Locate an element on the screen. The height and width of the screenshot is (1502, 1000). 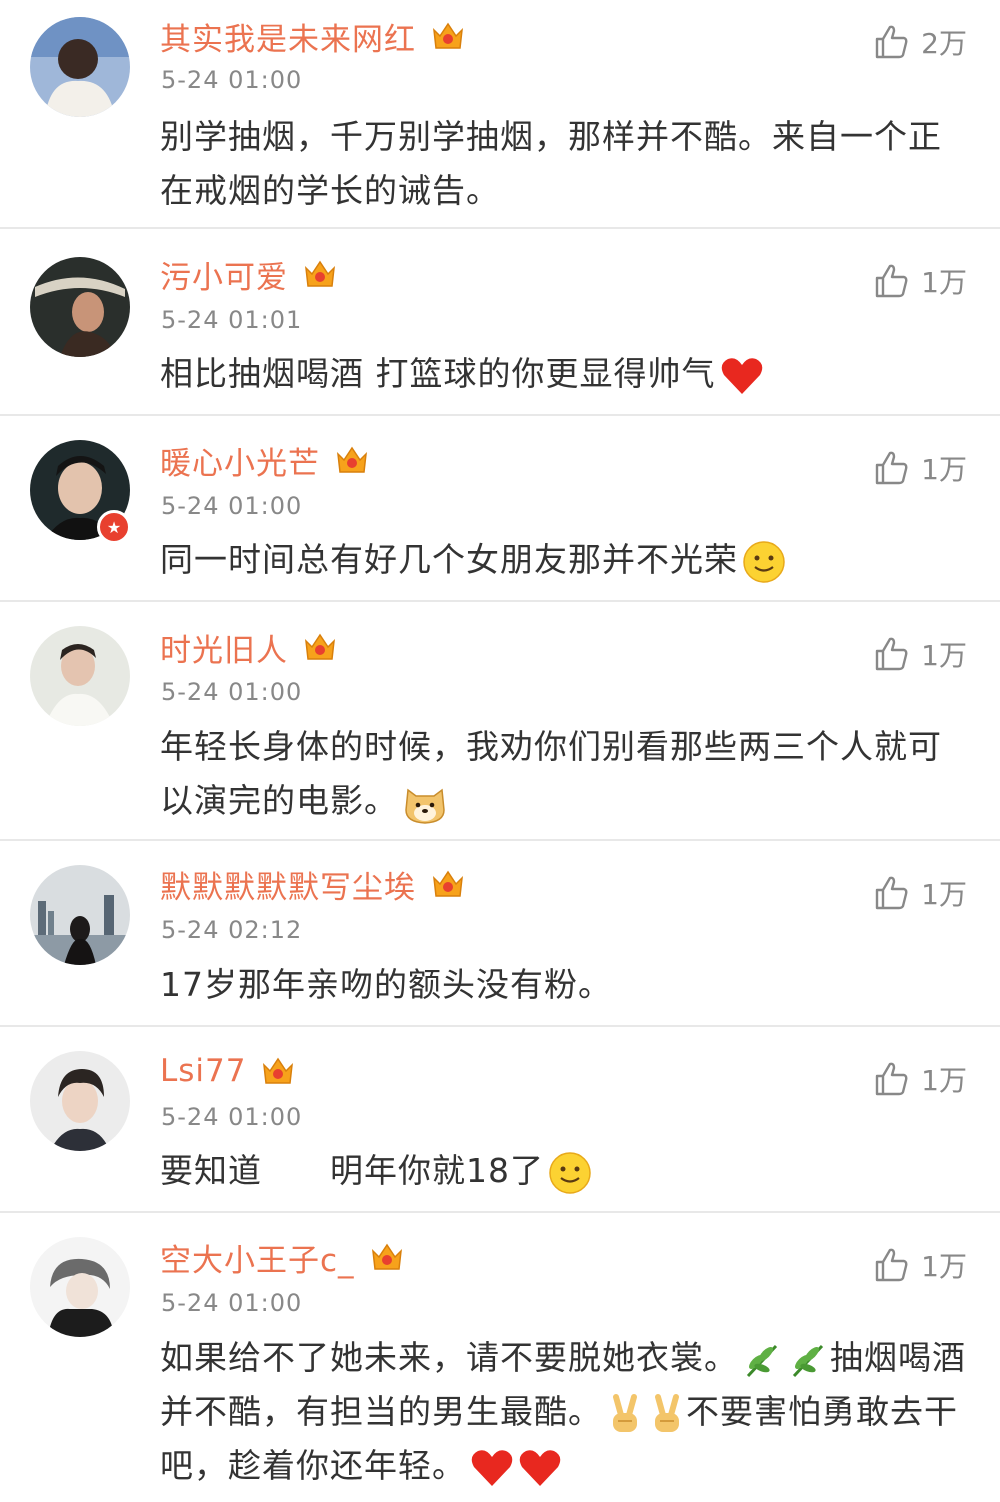
comment-text: 同一时间总有好几个女朋友那并不光荣 is located at coordinates (565, 560).